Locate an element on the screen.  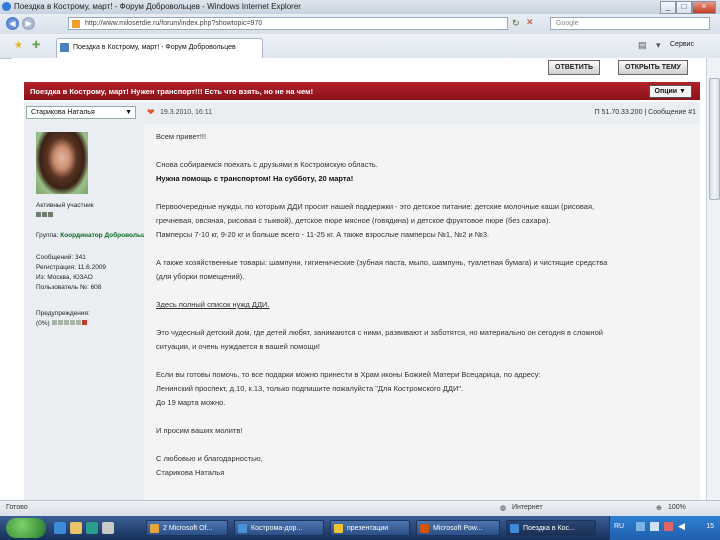
post-line: Всем привет!!! is located at coordinates (181, 136).